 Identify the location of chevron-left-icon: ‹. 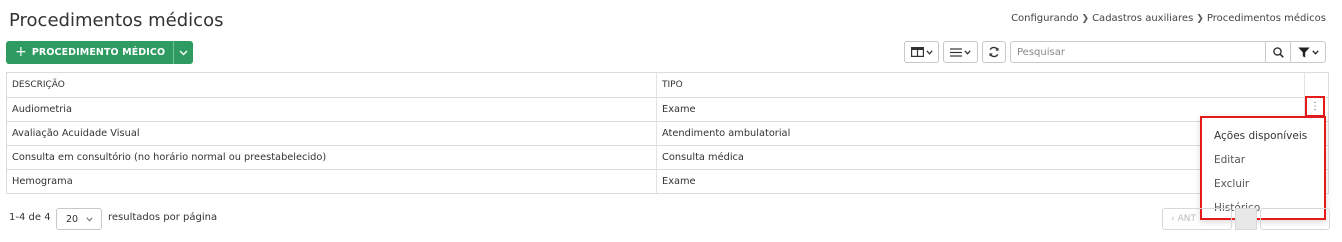
(1173, 219).